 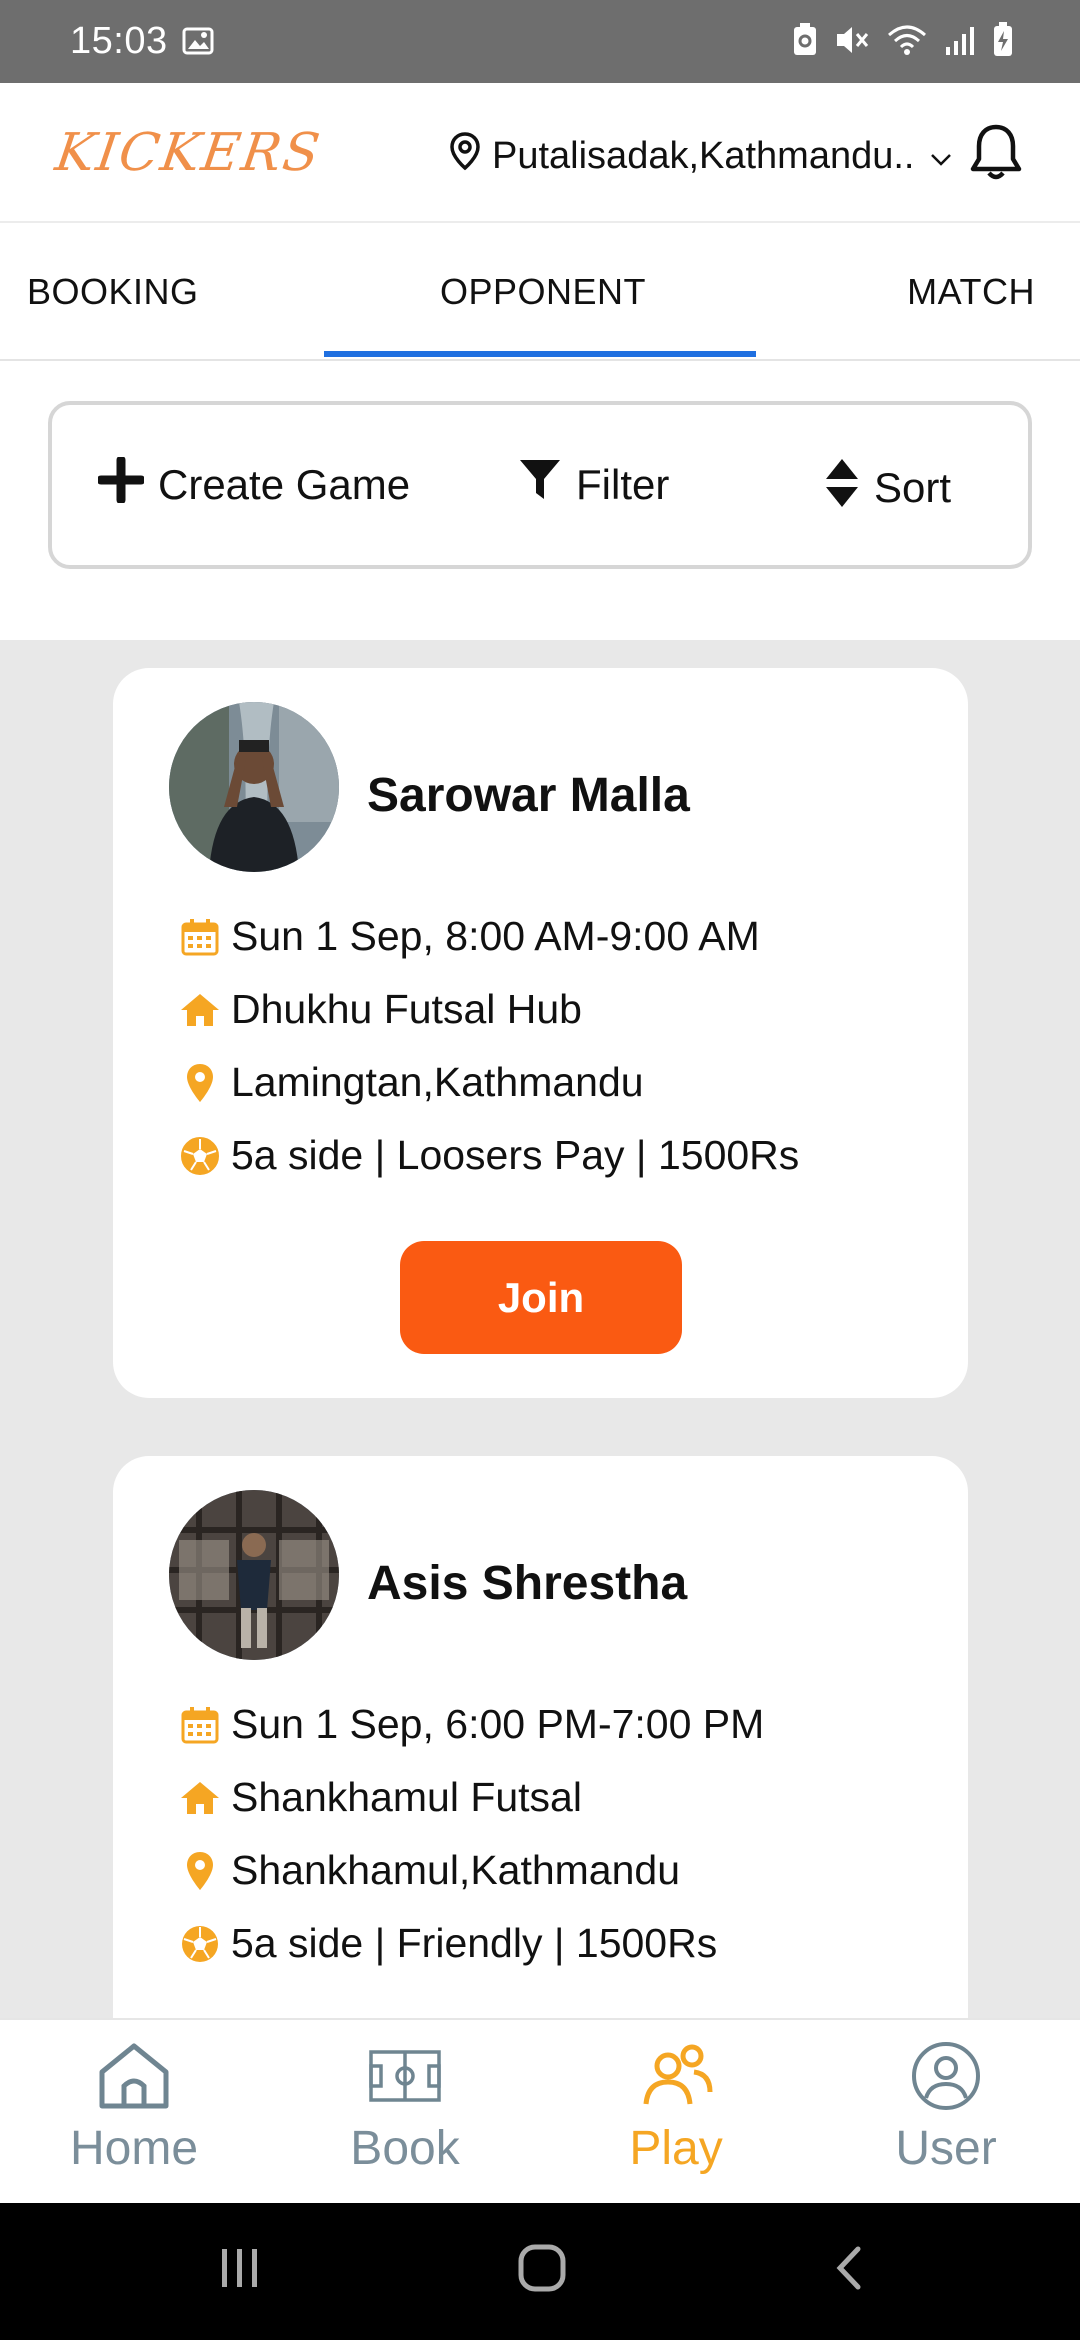 I want to click on player-name: Sarowar Malla, so click(x=528, y=795).